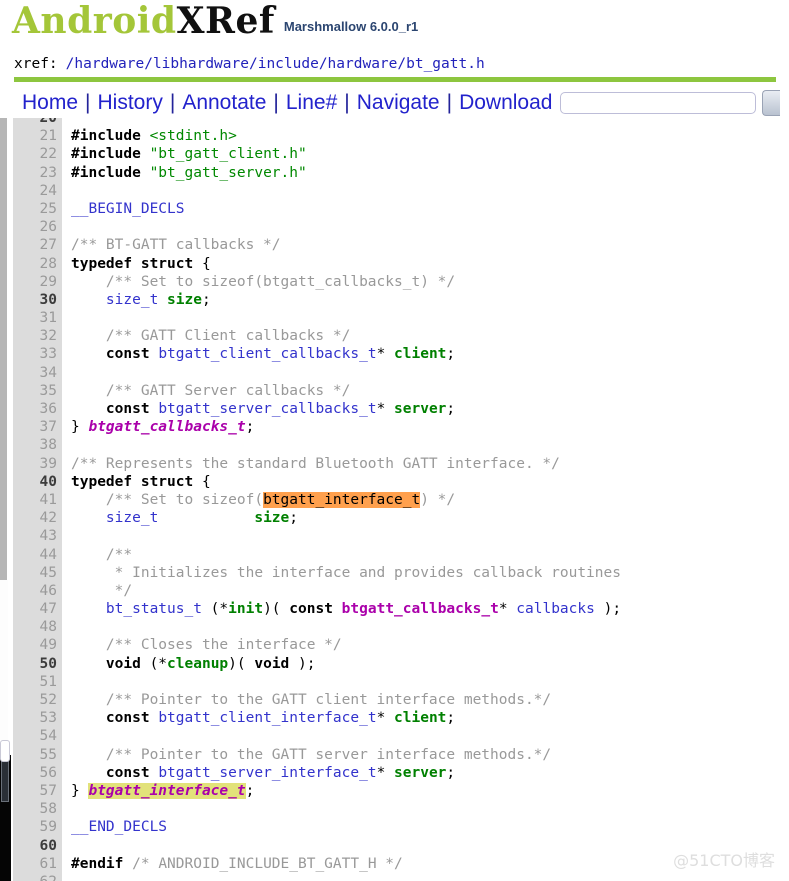 This screenshot has height=881, width=789. What do you see at coordinates (4, 59) in the screenshot?
I see `scrollbar-track-top` at bounding box center [4, 59].